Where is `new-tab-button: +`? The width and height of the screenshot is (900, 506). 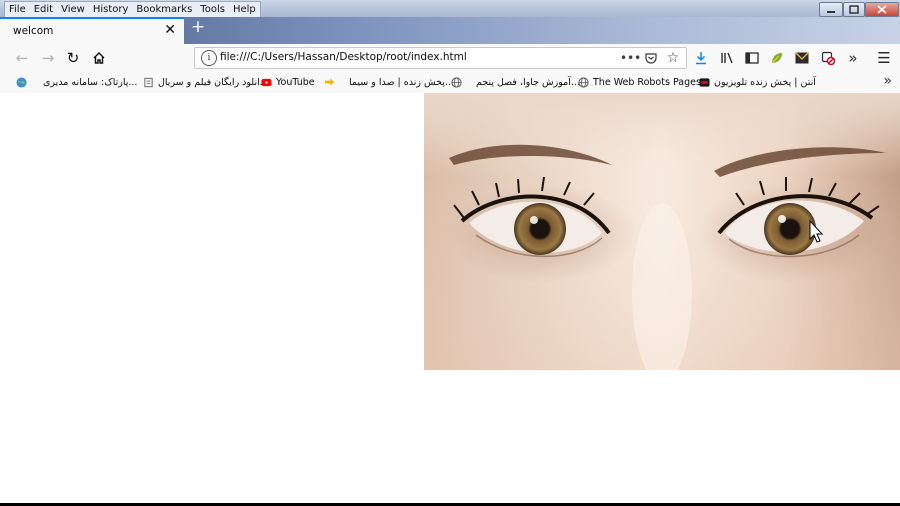 new-tab-button: + is located at coordinates (198, 27).